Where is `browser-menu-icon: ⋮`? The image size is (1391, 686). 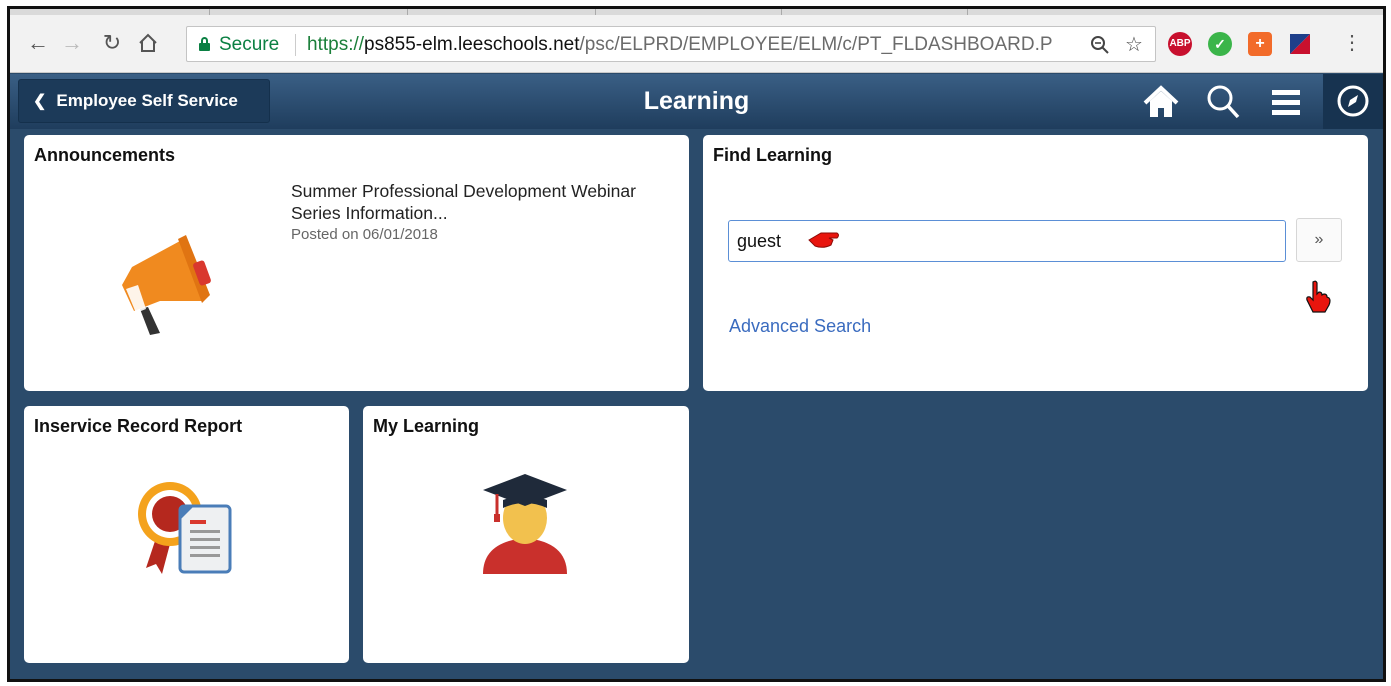 browser-menu-icon: ⋮ is located at coordinates (1352, 43).